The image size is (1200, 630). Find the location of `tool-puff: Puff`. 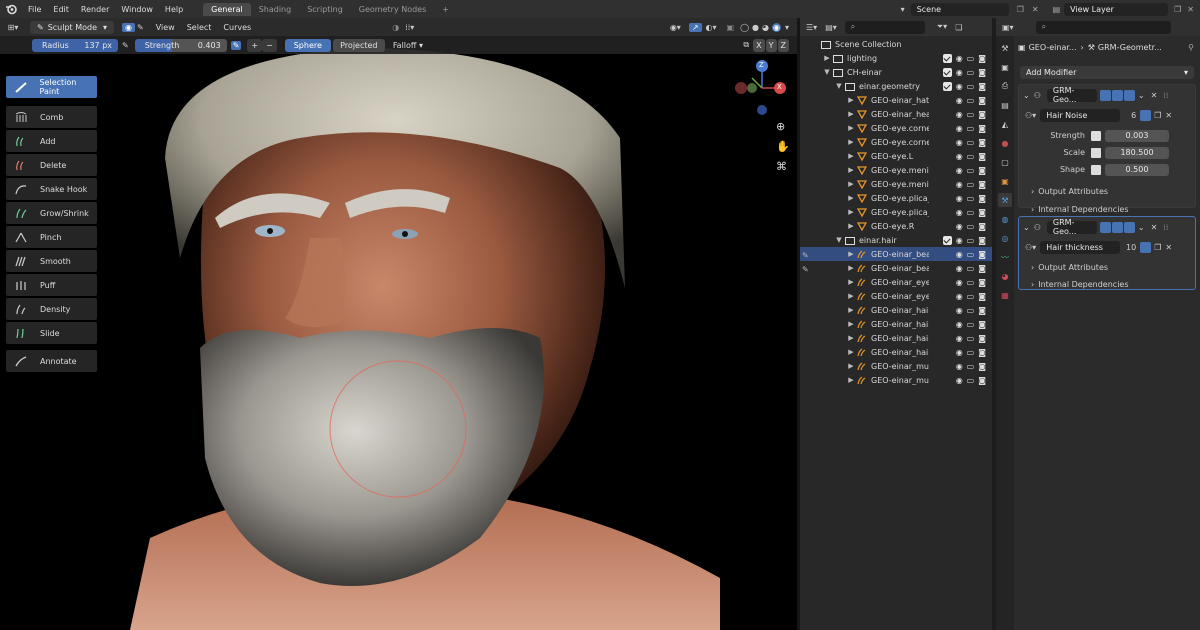

tool-puff: Puff is located at coordinates (51, 285).